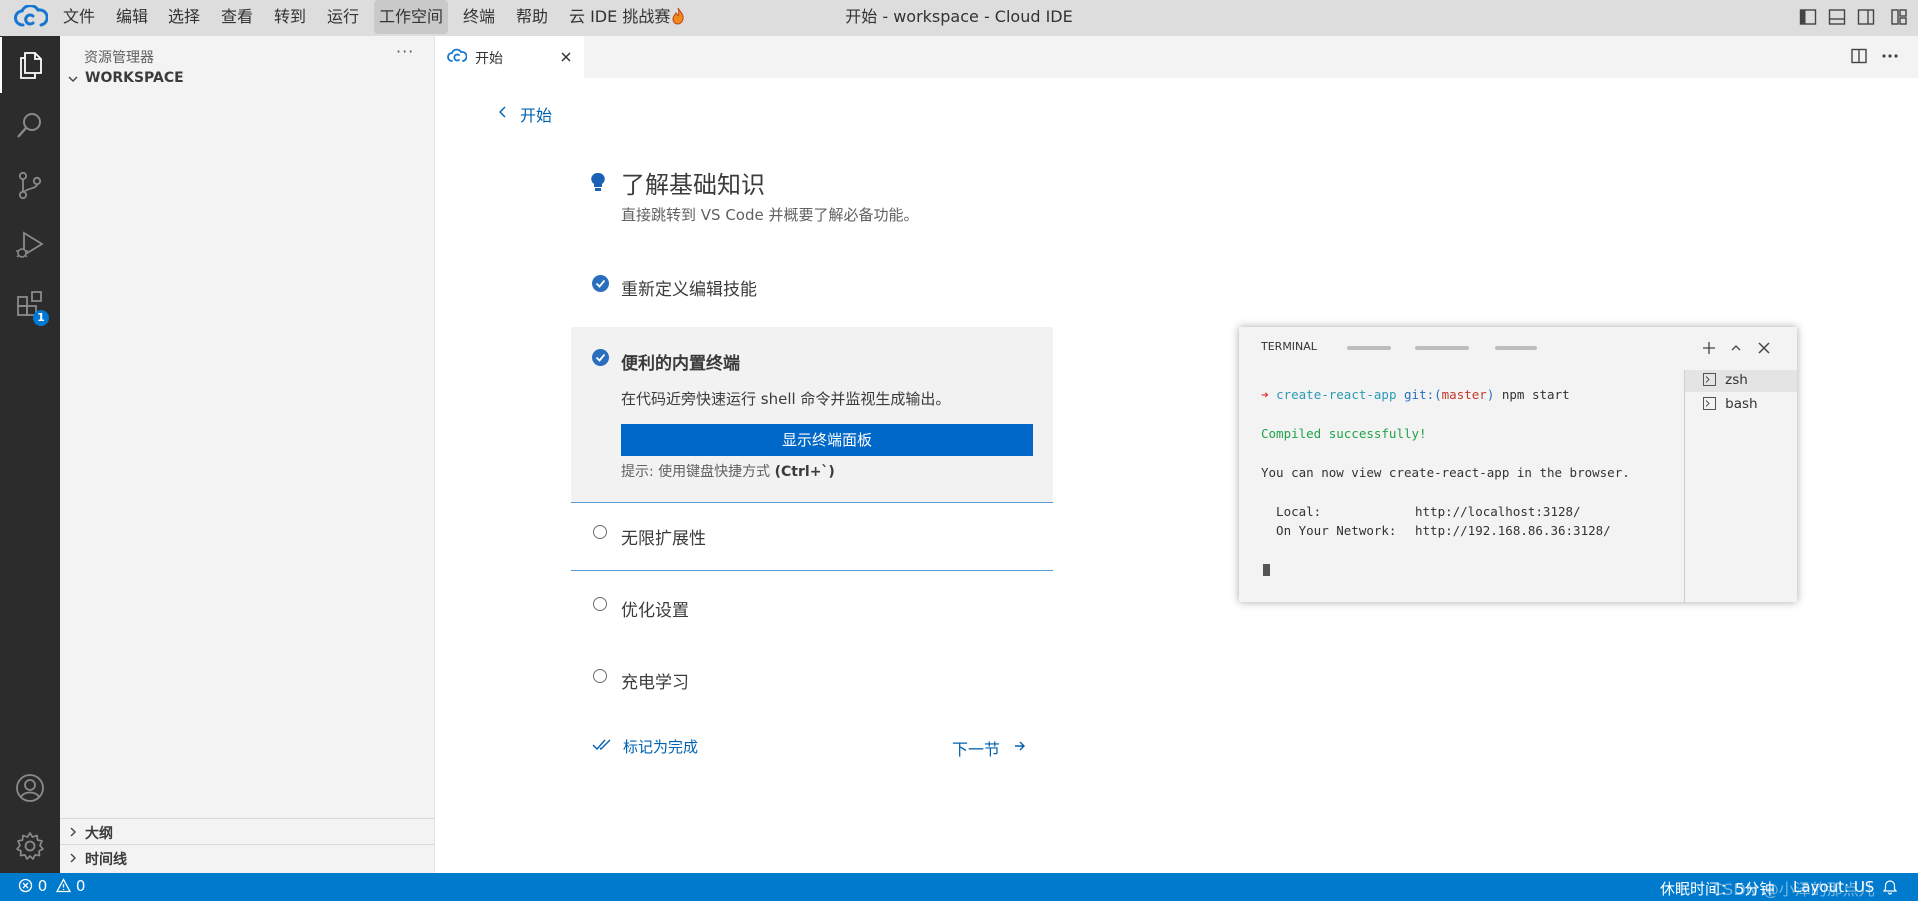 This screenshot has height=901, width=1918. I want to click on step-item: 充电学习, so click(812, 681).